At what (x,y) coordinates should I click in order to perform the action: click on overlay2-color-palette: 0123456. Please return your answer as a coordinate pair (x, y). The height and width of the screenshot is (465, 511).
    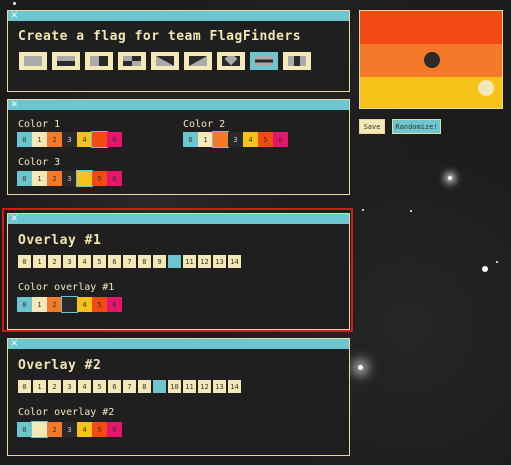
    Looking at the image, I should click on (69, 429).